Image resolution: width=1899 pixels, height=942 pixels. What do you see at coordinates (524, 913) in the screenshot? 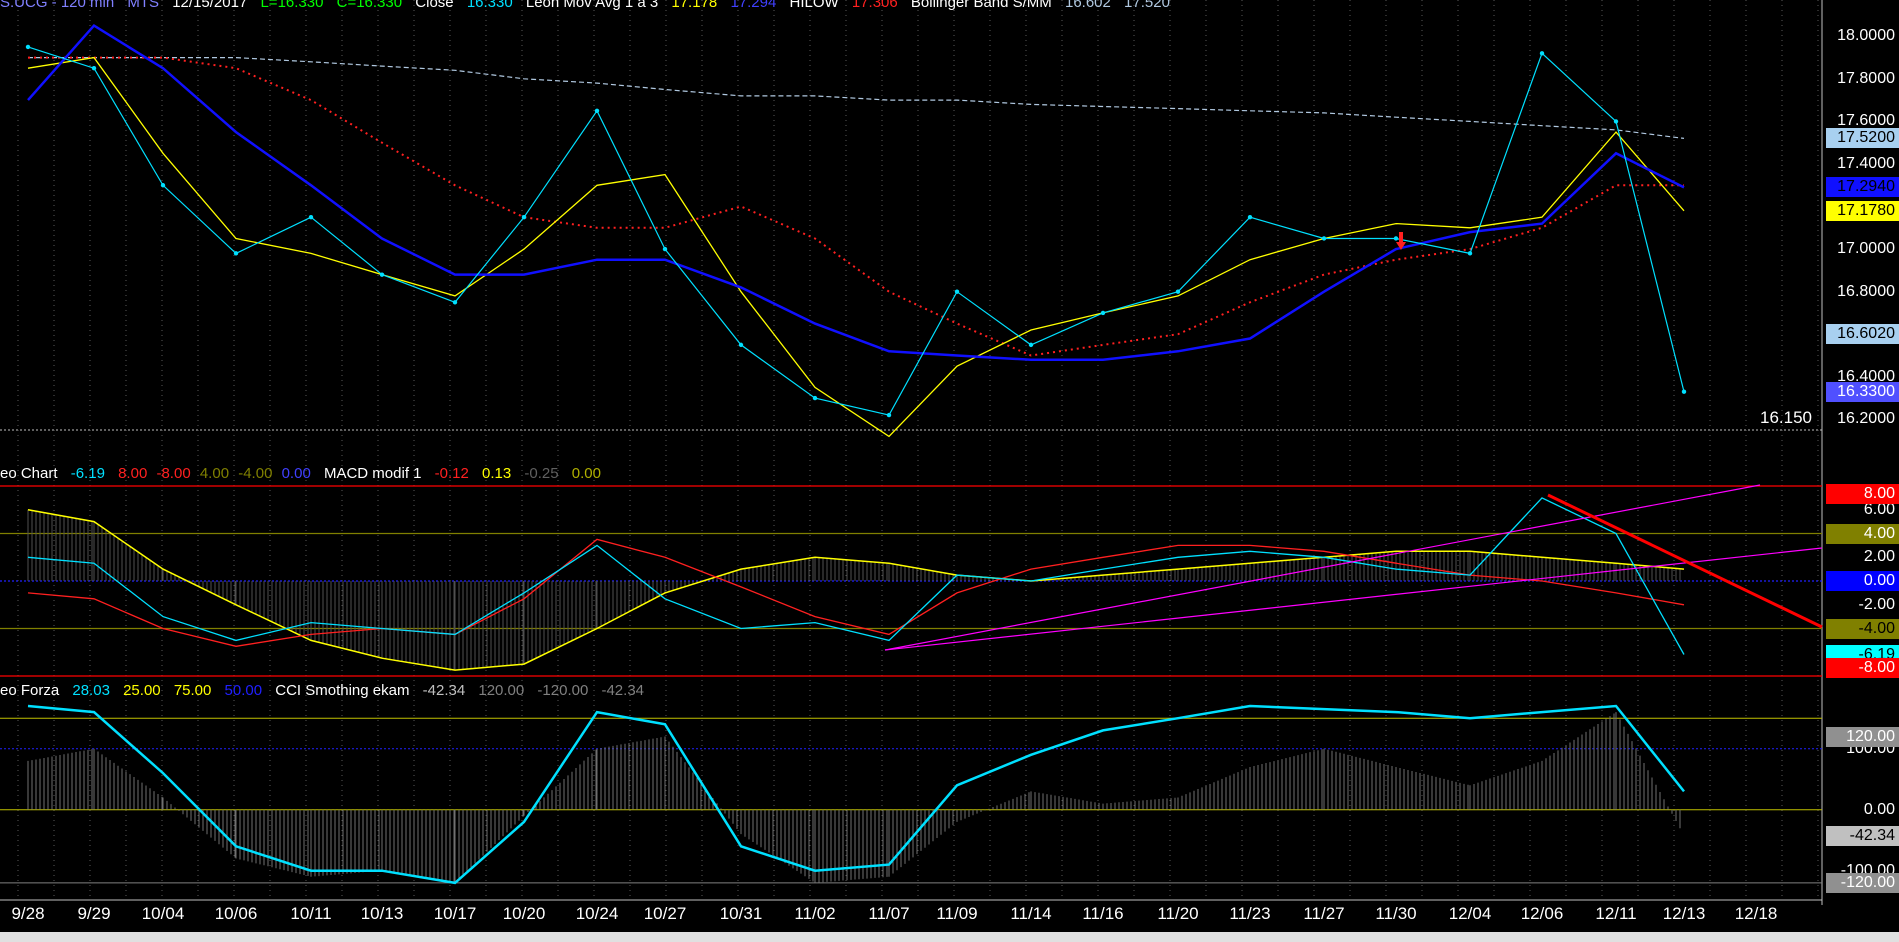
I see `x-axis-date-label: 10/20` at bounding box center [524, 913].